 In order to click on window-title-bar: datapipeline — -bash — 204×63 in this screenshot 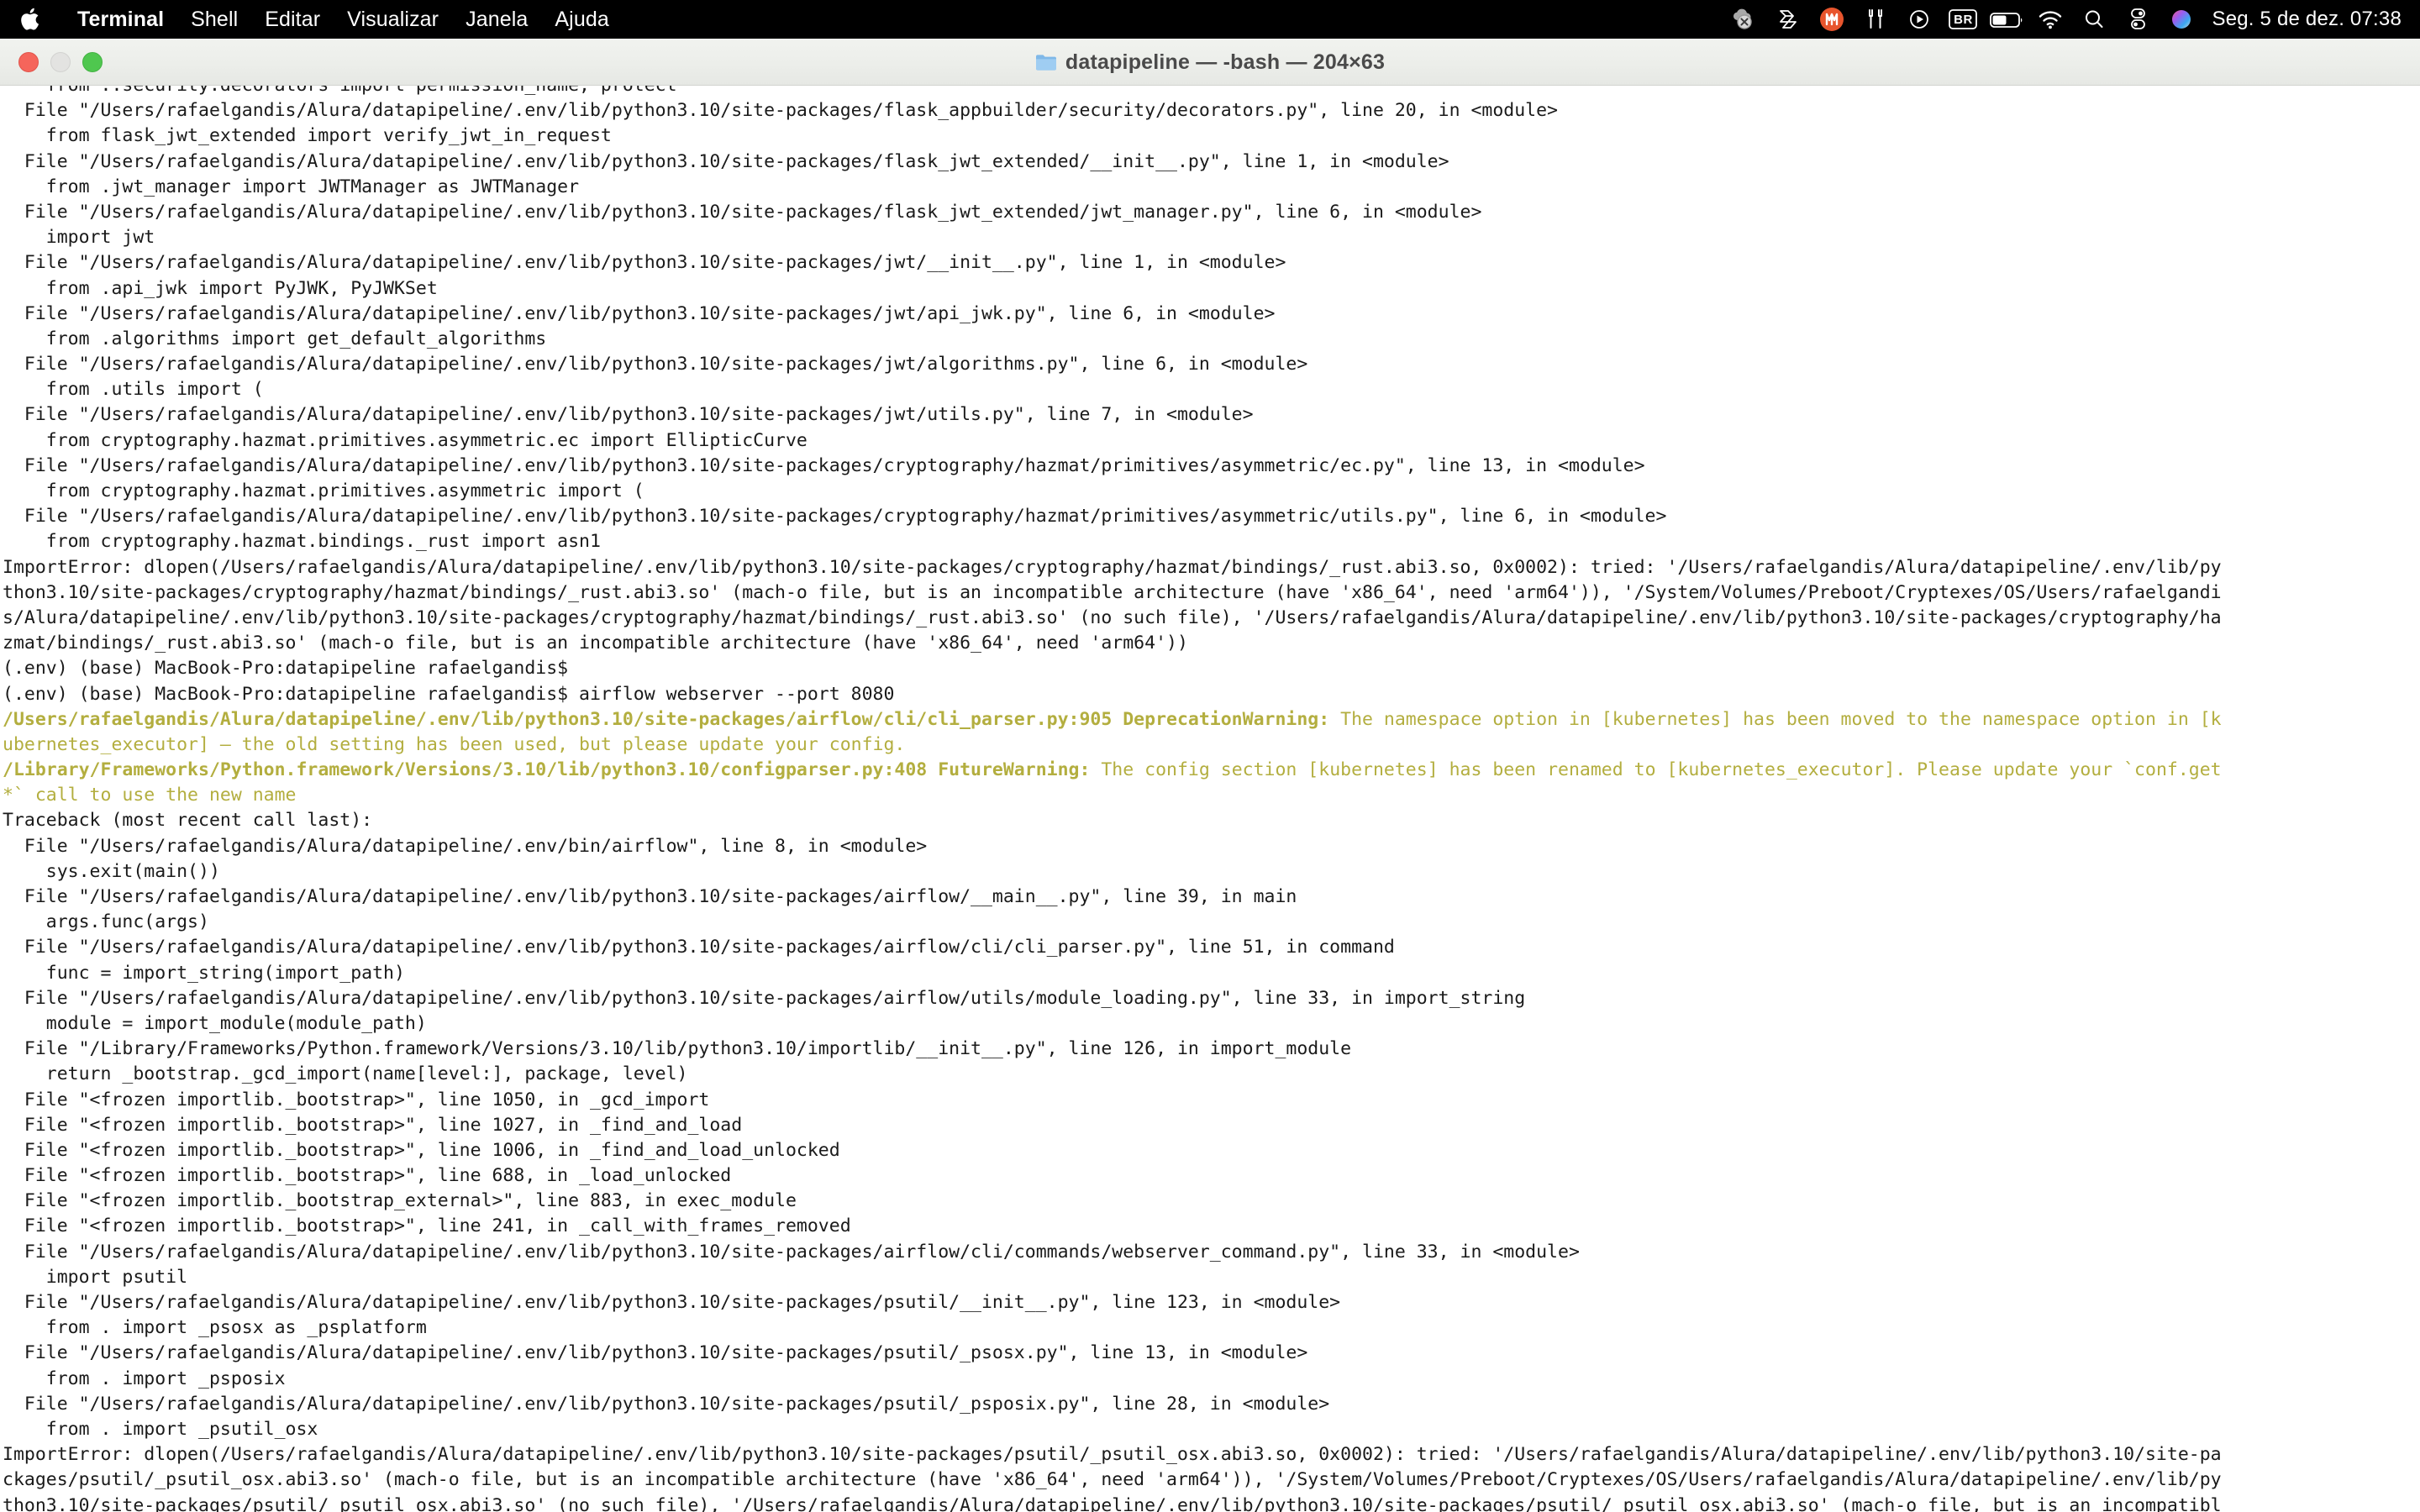, I will do `click(1210, 62)`.